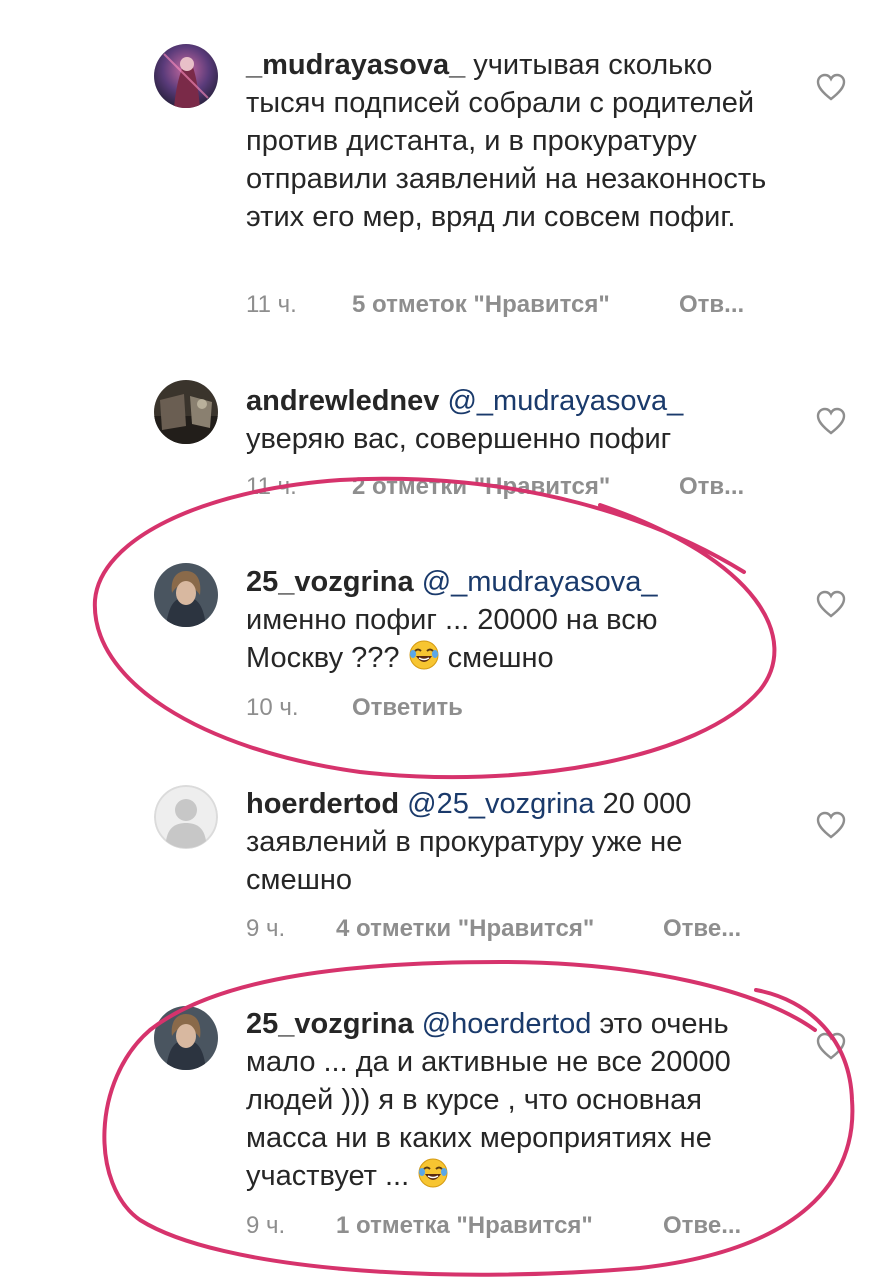 The image size is (896, 1280). Describe the element at coordinates (496, 658) in the screenshot. I see `comment-body: смешно` at that location.